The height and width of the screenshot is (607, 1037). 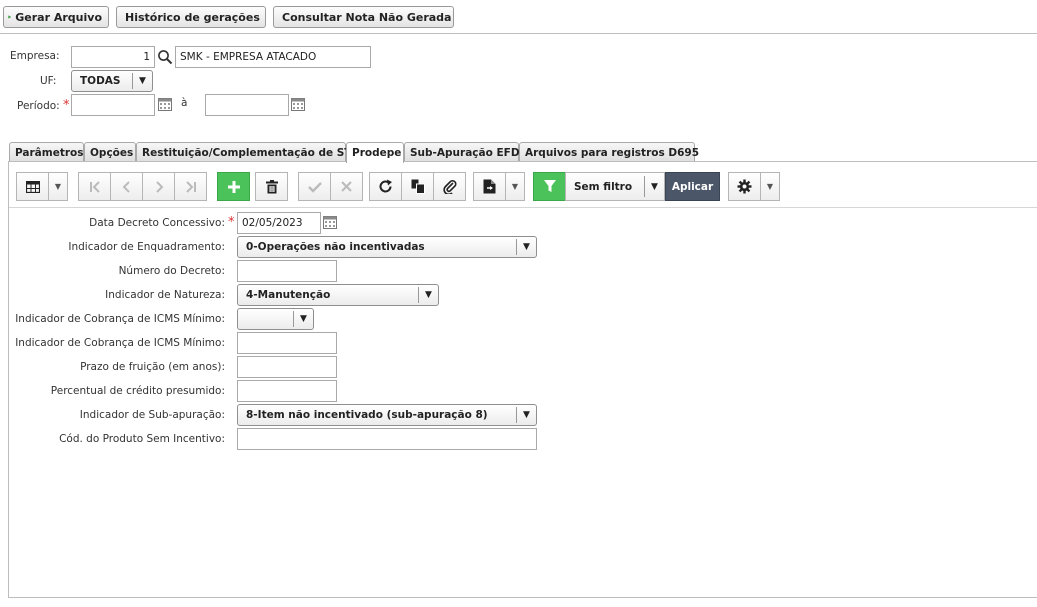 I want to click on trash-icon, so click(x=271, y=186).